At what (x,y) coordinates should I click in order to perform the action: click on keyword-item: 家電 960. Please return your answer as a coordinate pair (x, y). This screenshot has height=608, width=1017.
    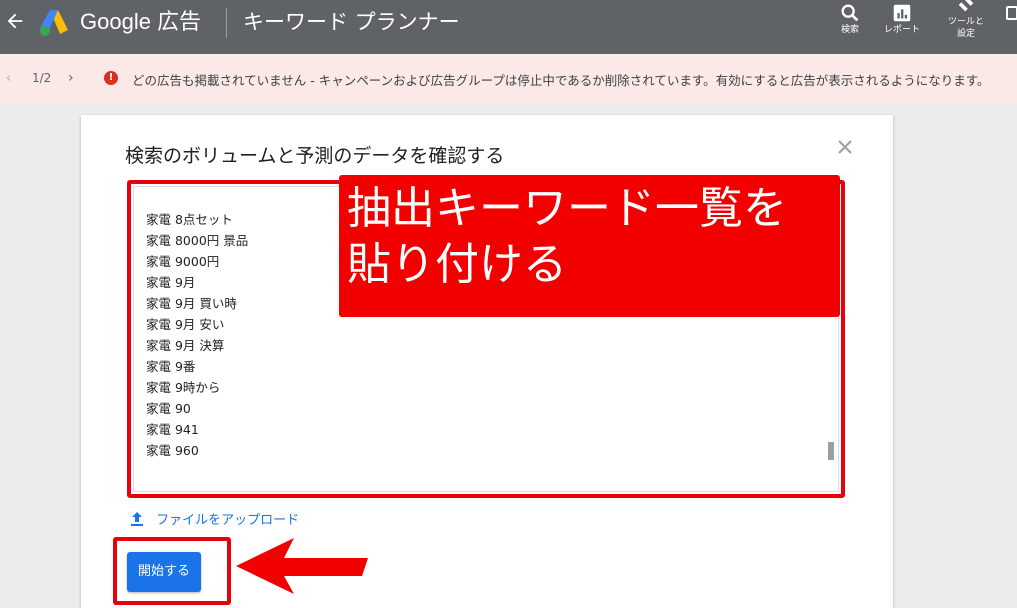
    Looking at the image, I should click on (172, 450).